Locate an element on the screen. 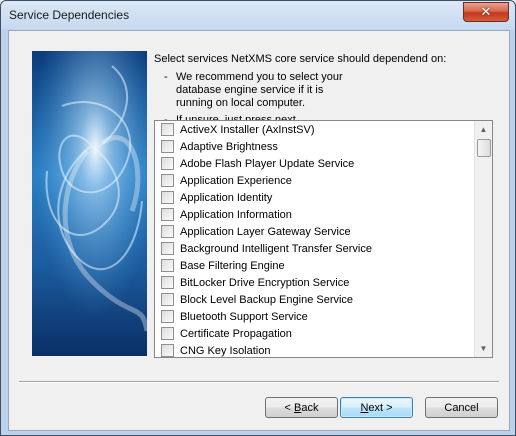 This screenshot has height=436, width=516. list-item: ActiveX Installer (AxInstSV) is located at coordinates (314, 129).